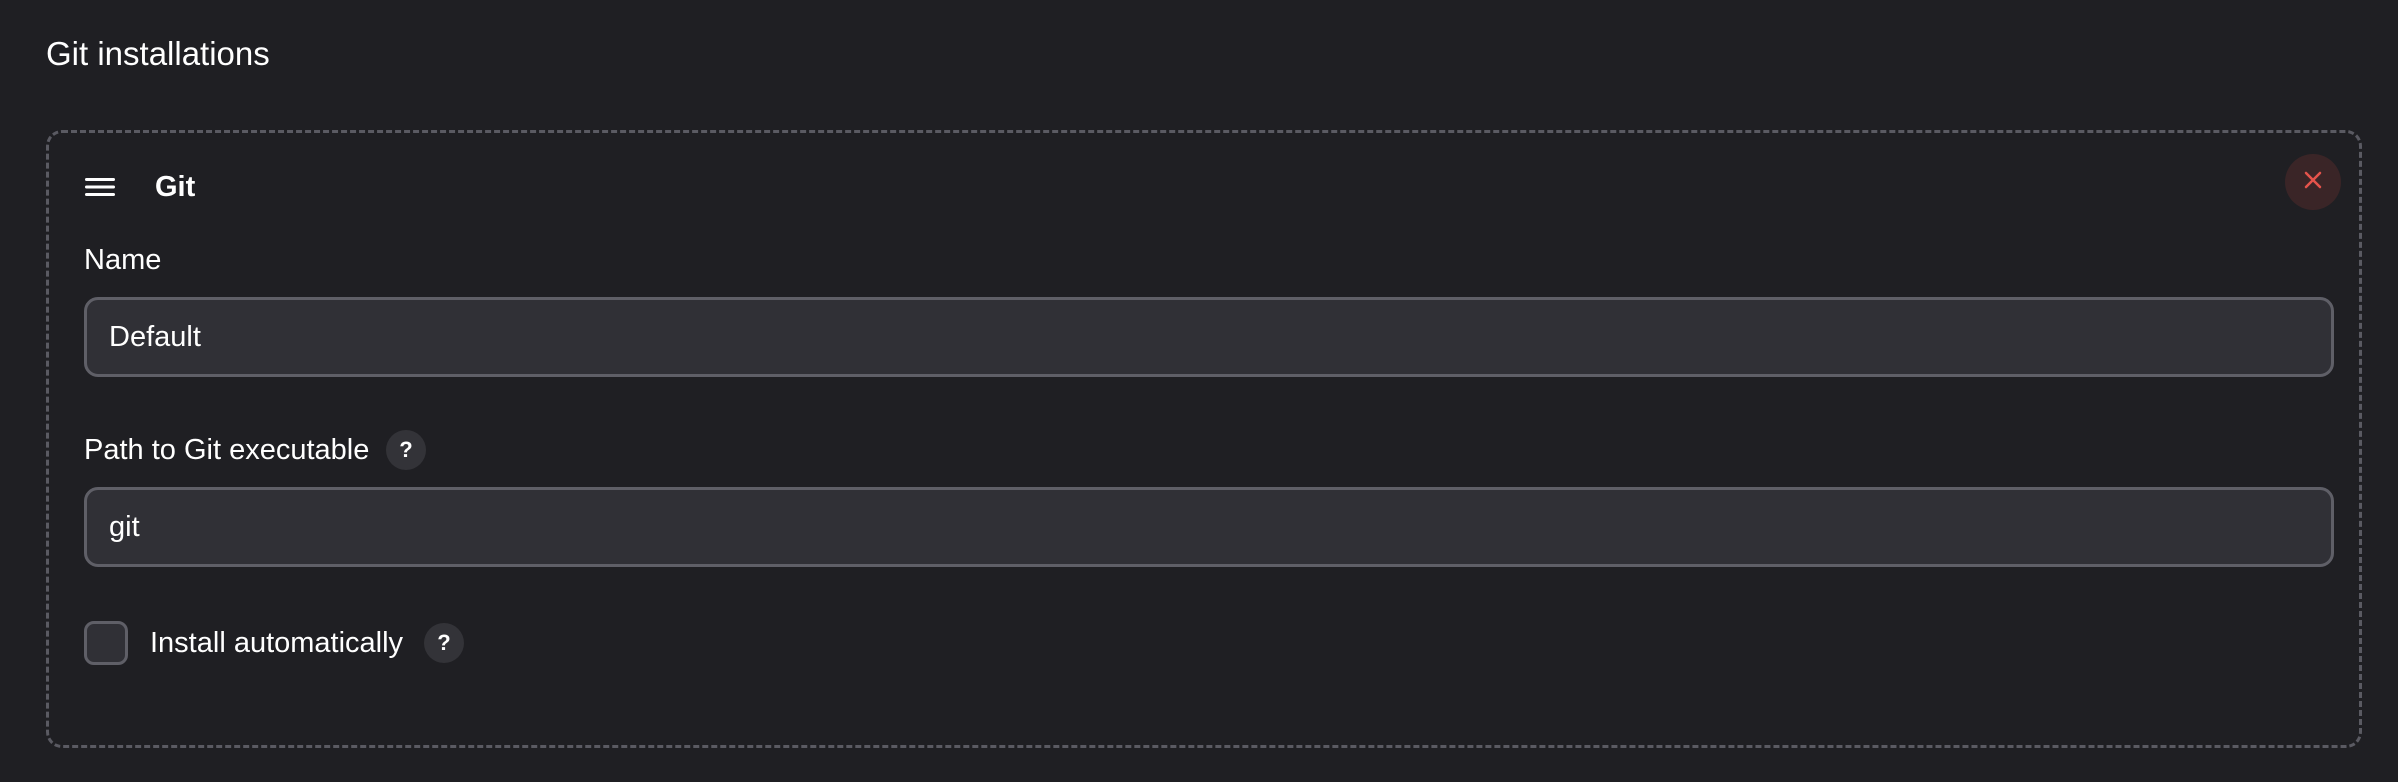 The image size is (2398, 782). I want to click on card-title: Git, so click(175, 187).